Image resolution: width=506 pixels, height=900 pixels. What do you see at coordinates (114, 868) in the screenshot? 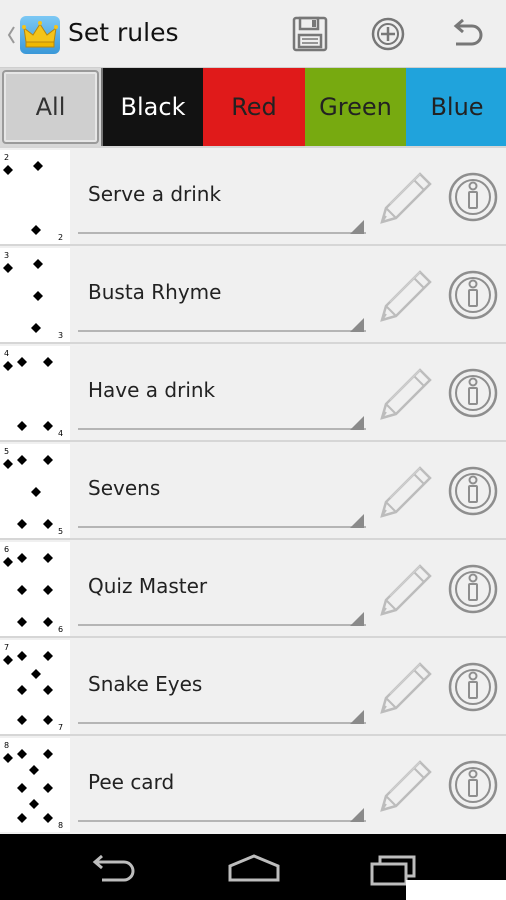
I see `back-icon` at bounding box center [114, 868].